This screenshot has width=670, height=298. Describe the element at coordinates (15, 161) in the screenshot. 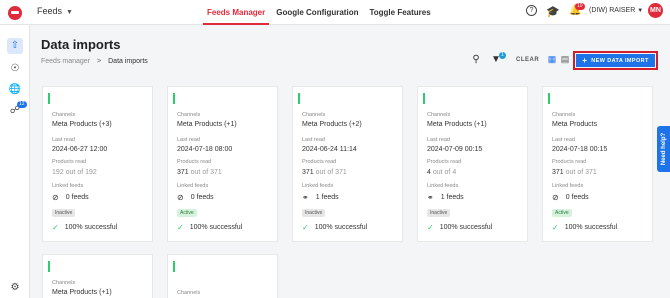

I see `sidebar: ⇧ ☉ 🌐 ☍ 12 ⚙` at that location.